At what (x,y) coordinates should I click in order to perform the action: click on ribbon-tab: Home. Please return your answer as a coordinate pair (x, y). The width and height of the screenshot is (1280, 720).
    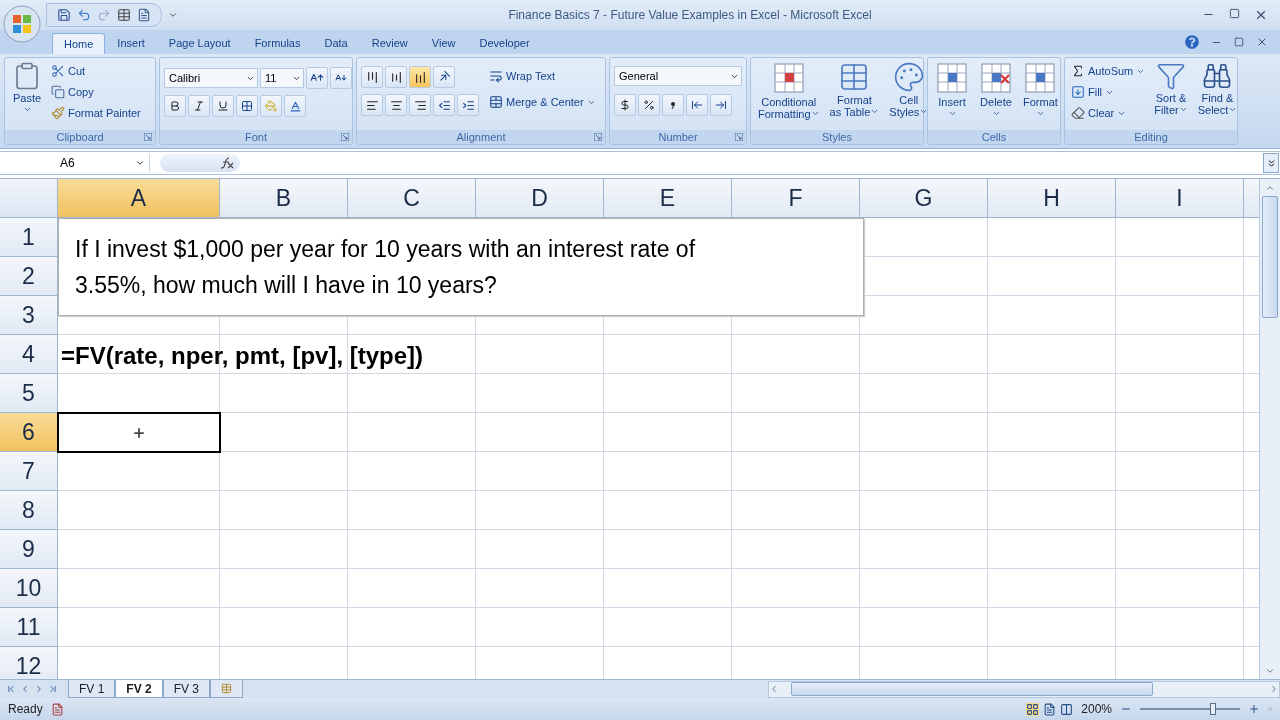
    Looking at the image, I should click on (79, 43).